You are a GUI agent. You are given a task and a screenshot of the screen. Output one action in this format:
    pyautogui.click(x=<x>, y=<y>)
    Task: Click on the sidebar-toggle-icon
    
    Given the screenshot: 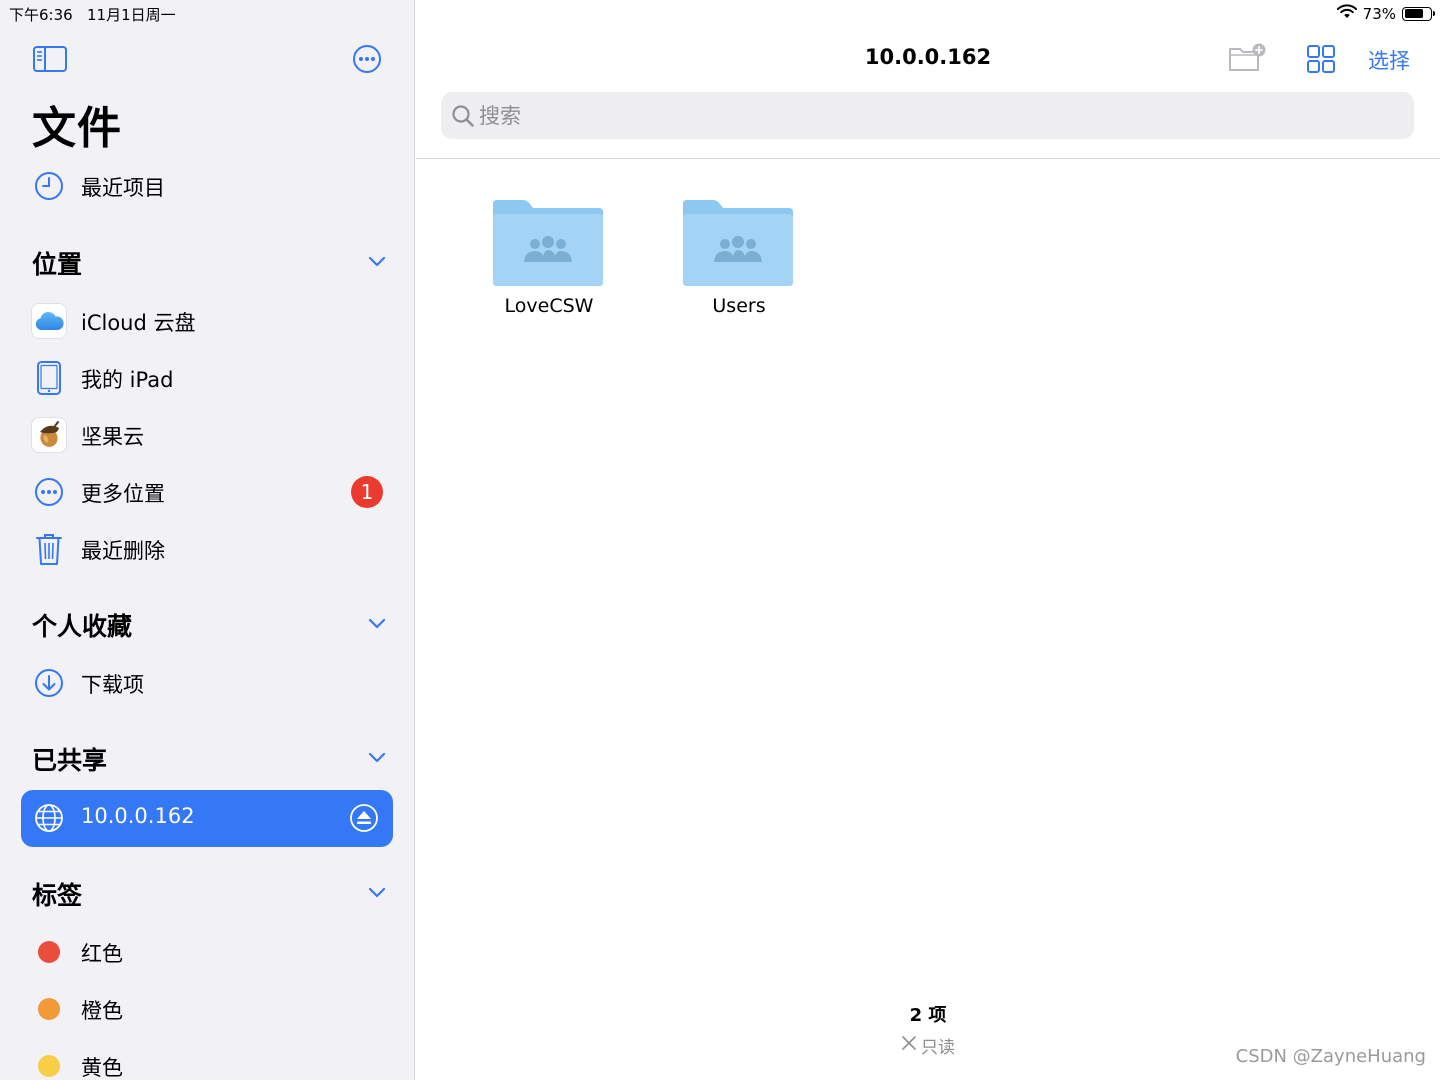 What is the action you would take?
    pyautogui.click(x=50, y=59)
    